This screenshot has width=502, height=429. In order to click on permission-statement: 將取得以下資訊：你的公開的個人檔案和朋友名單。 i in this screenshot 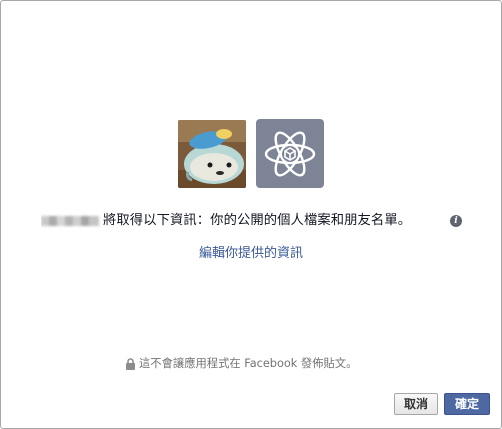, I will do `click(252, 221)`.